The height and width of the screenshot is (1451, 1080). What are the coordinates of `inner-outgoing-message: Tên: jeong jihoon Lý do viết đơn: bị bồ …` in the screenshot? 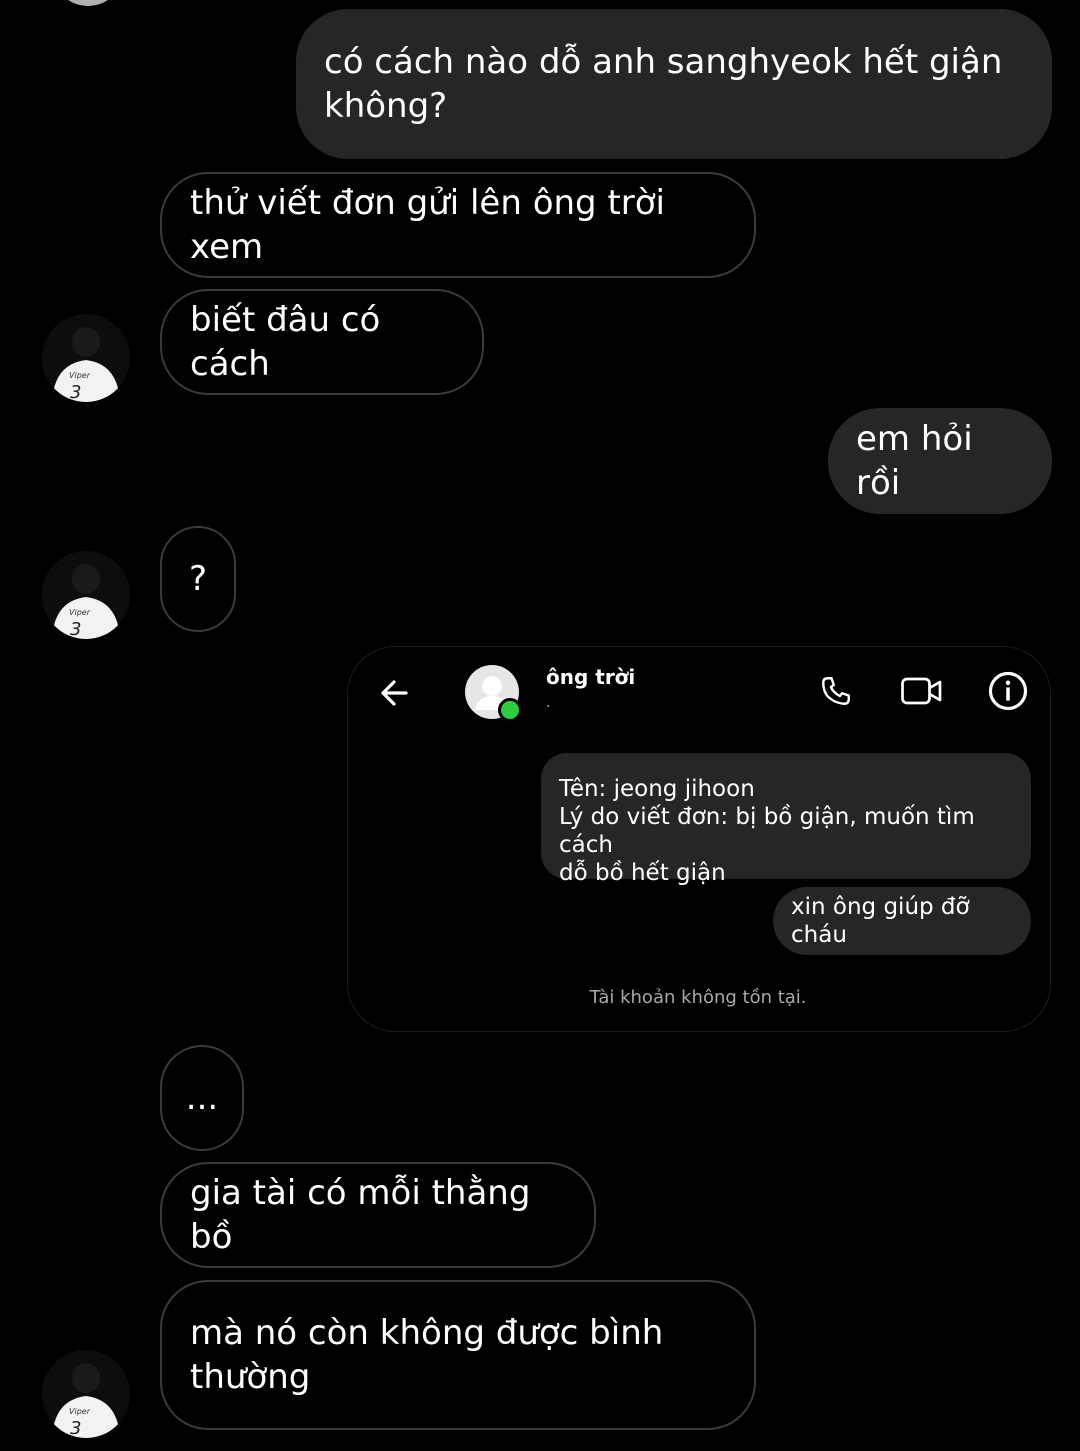 It's located at (786, 819).